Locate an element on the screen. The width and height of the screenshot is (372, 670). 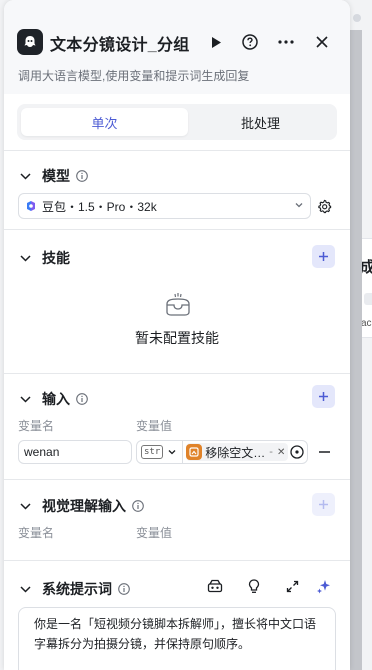
type-tag: str is located at coordinates (152, 452).